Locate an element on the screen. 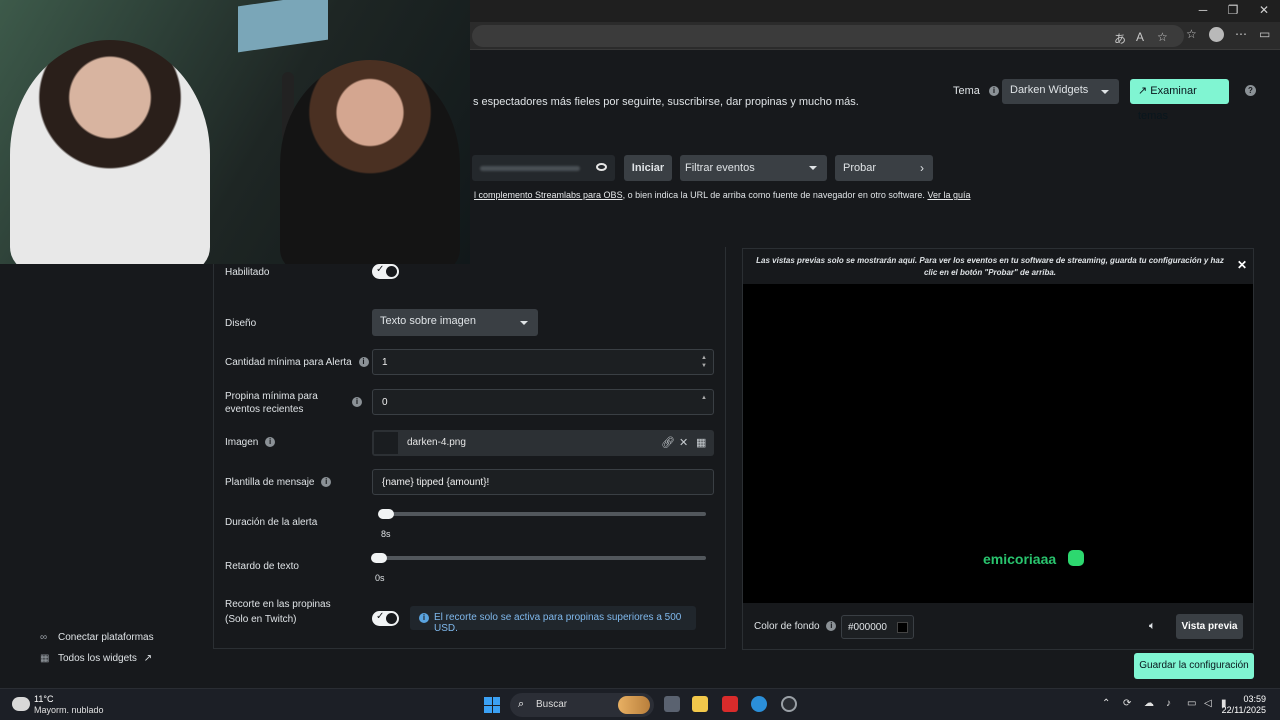 The width and height of the screenshot is (1280, 720). diseno-label: Diseño is located at coordinates (241, 323).